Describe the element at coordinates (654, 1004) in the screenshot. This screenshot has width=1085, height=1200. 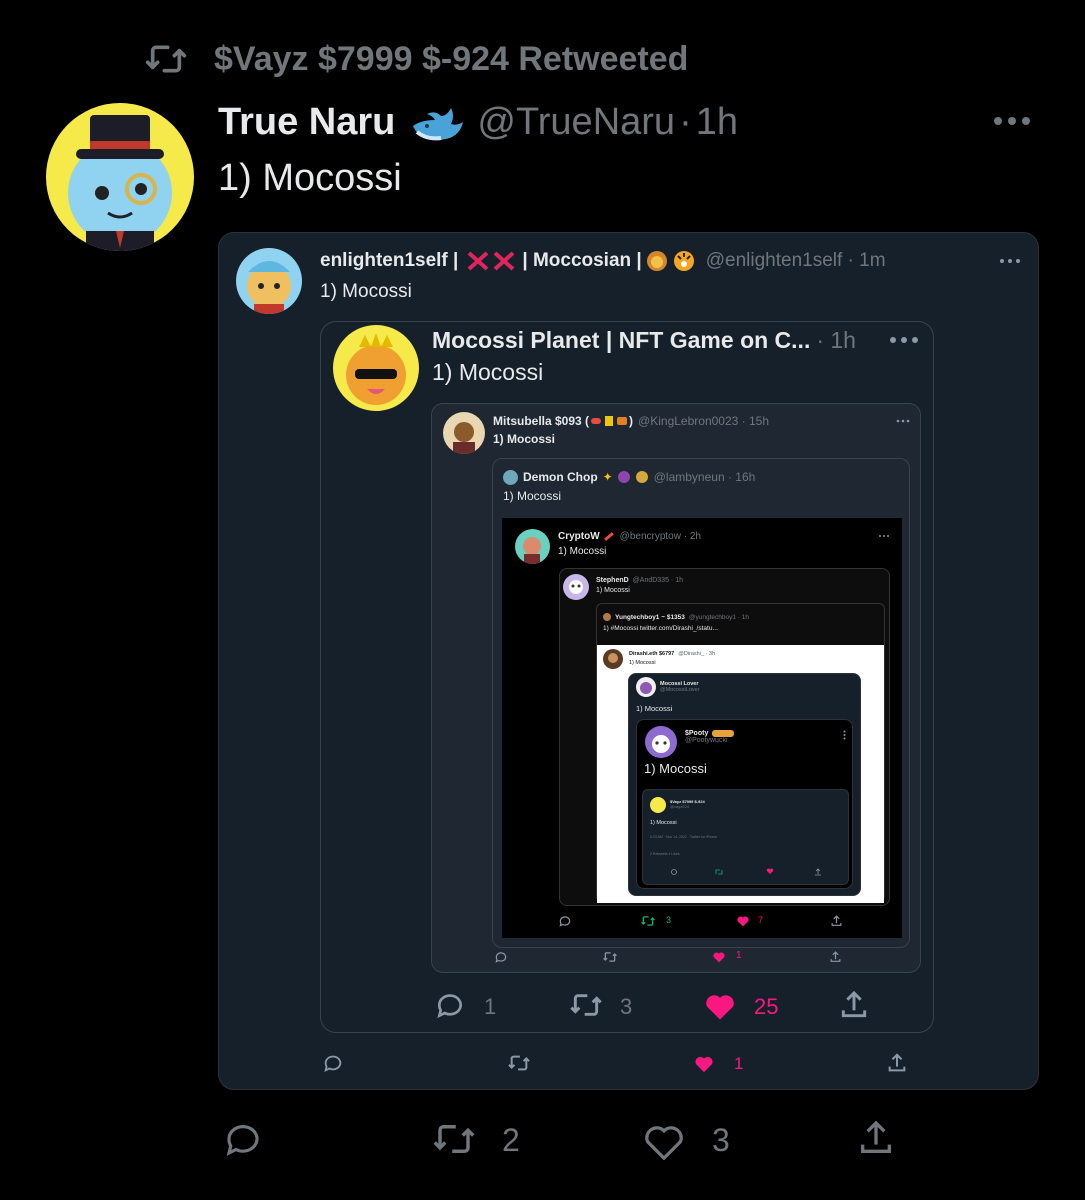
I see `quote2-actions: 1 3 25` at that location.